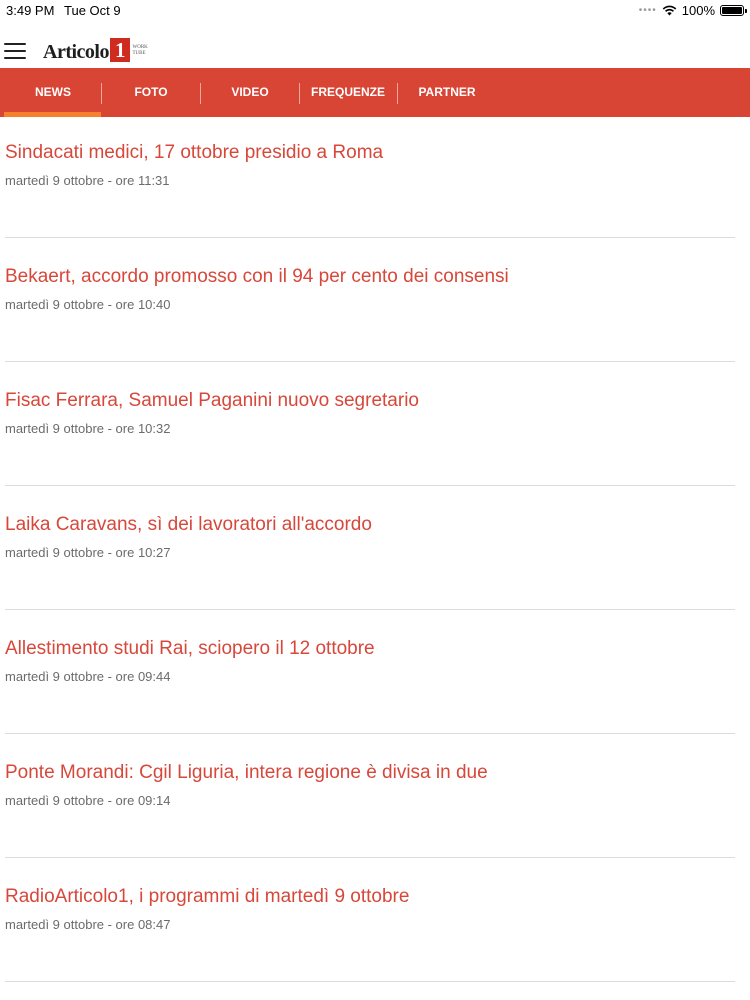 Image resolution: width=750 pixels, height=1000 pixels. Describe the element at coordinates (698, 10) in the screenshot. I see `battery-percent: 100%` at that location.